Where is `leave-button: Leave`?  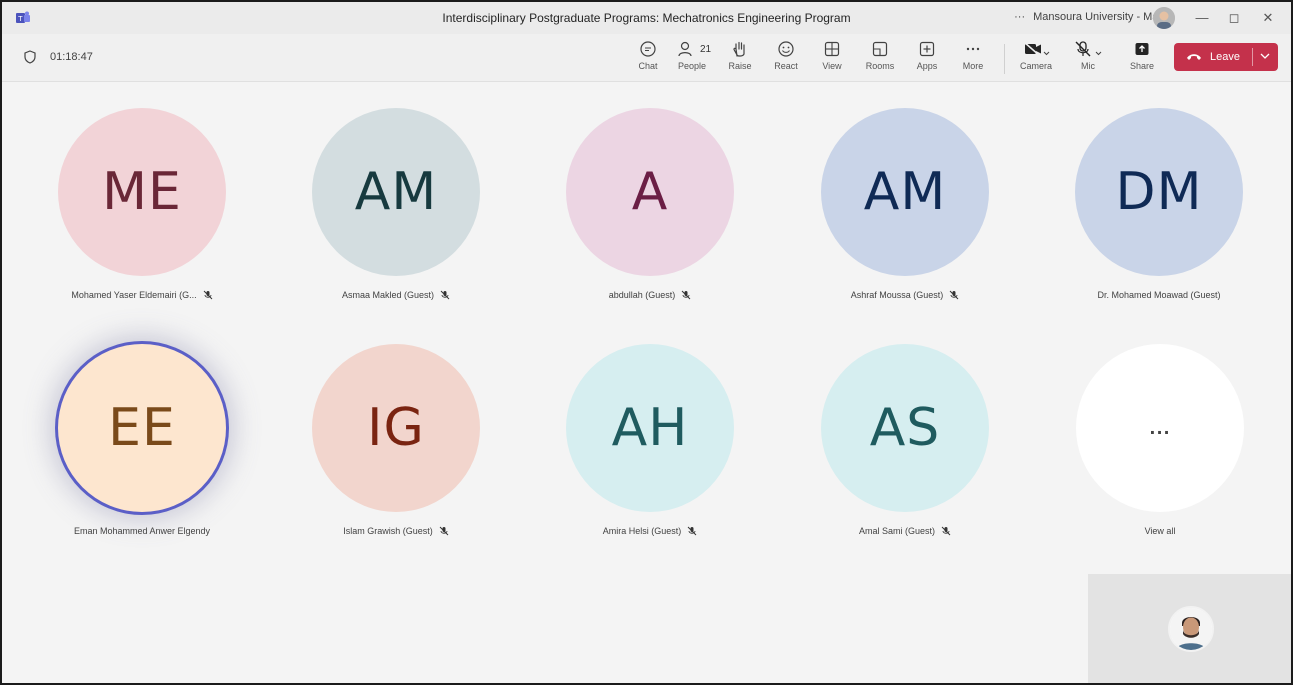 leave-button: Leave is located at coordinates (1226, 57).